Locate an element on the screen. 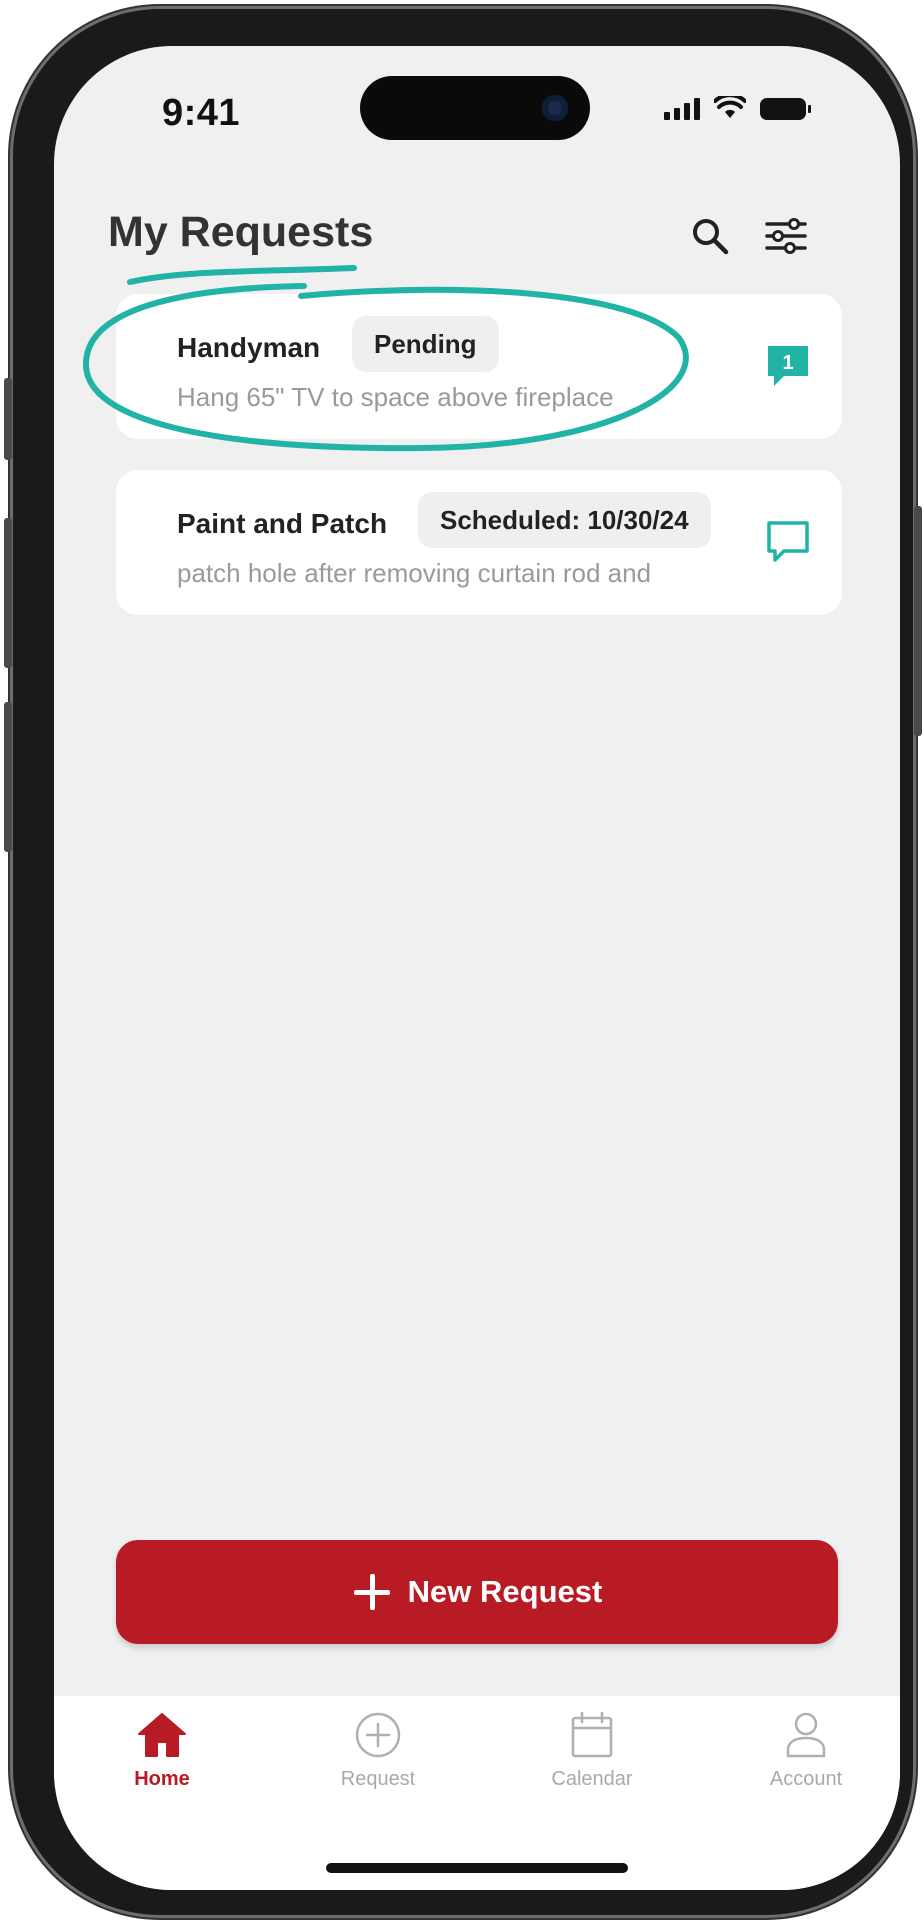 This screenshot has width=923, height=1923. chat-unread-icon: 1 is located at coordinates (788, 366).